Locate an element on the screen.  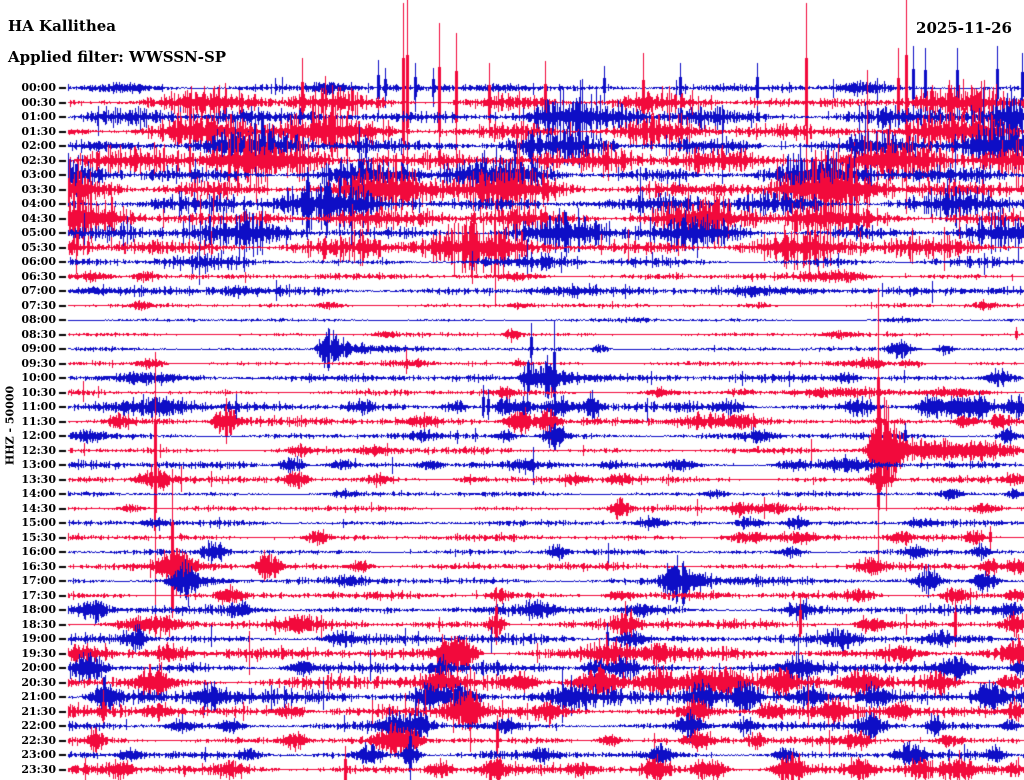
time-label: 09:00 is located at coordinates (38, 348).